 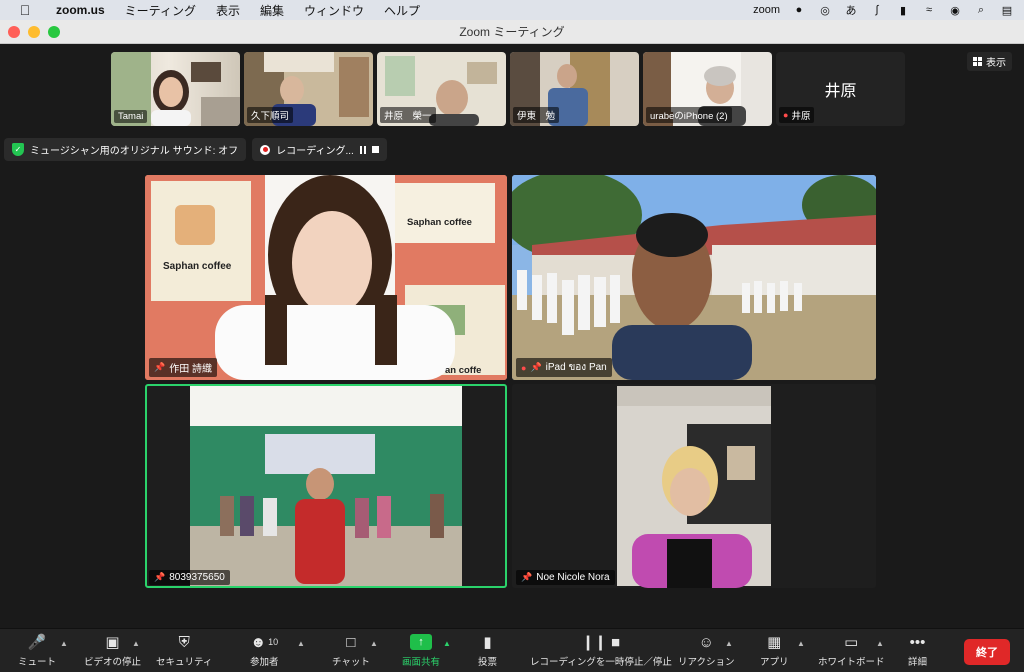 I want to click on airdrop-icon: ◎, so click(x=825, y=10).